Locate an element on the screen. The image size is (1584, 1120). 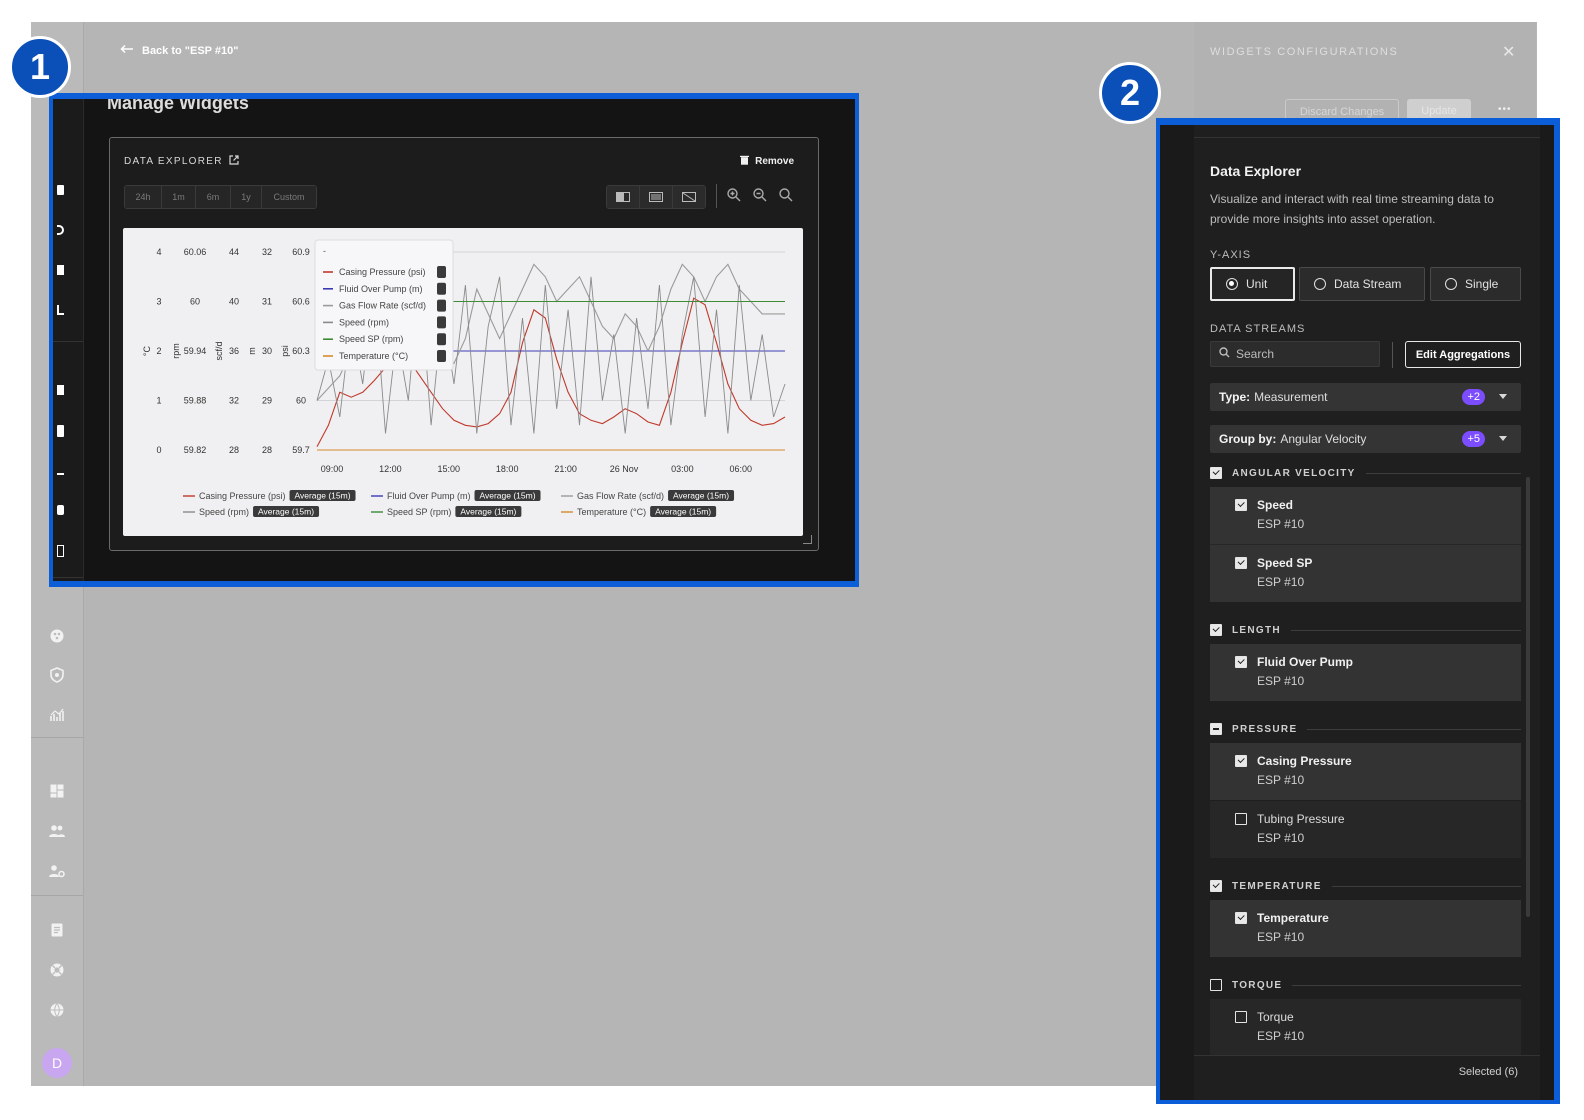
stream-item-torque: Torque ESP #10 is located at coordinates (1365, 1027).